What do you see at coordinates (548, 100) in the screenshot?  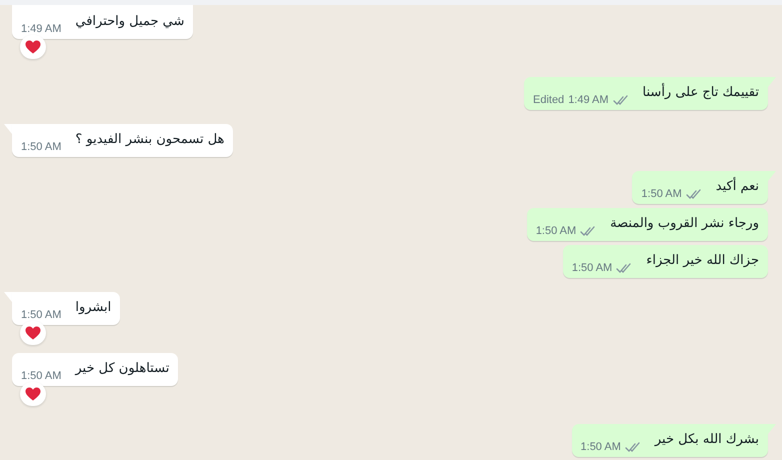 I see `edited-label: Edited` at bounding box center [548, 100].